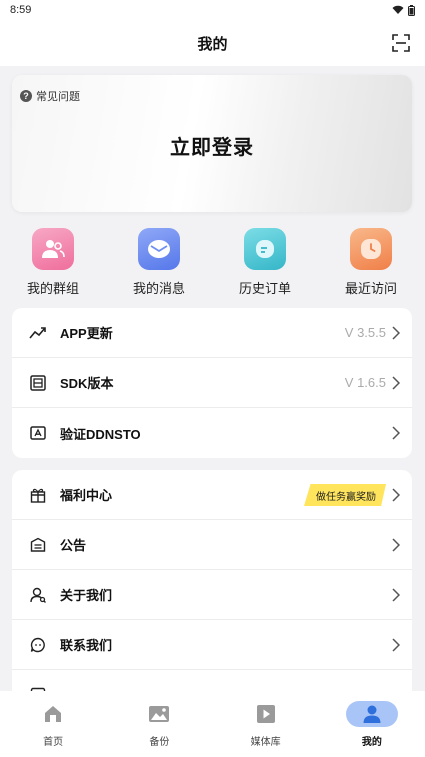 This screenshot has height=757, width=425. I want to click on row-label: 公告, so click(73, 545).